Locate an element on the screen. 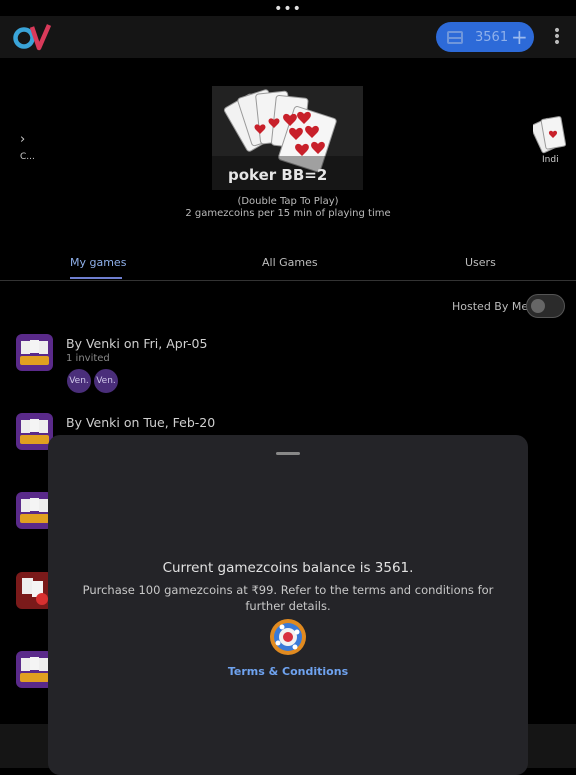 The height and width of the screenshot is (775, 576). plus-icon: + is located at coordinates (519, 37).